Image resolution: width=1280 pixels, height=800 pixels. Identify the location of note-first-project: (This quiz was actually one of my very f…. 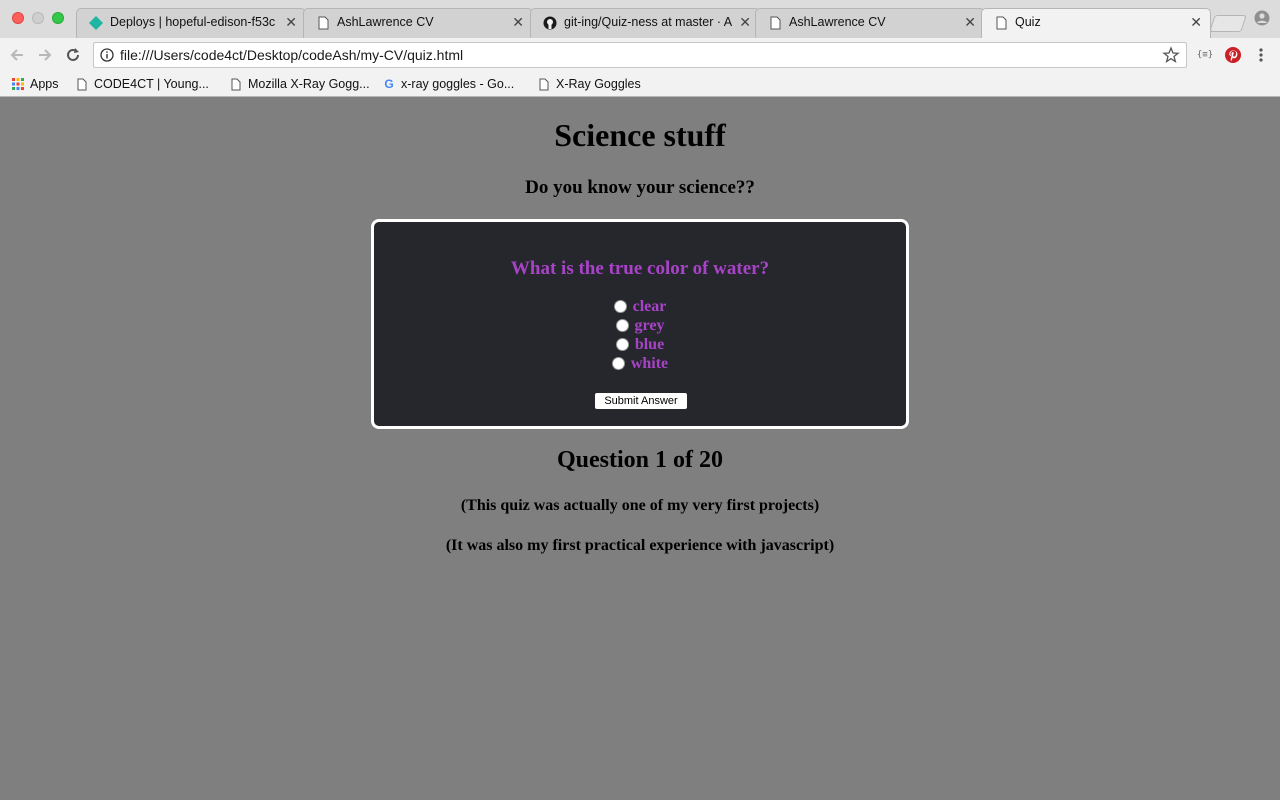
(640, 505).